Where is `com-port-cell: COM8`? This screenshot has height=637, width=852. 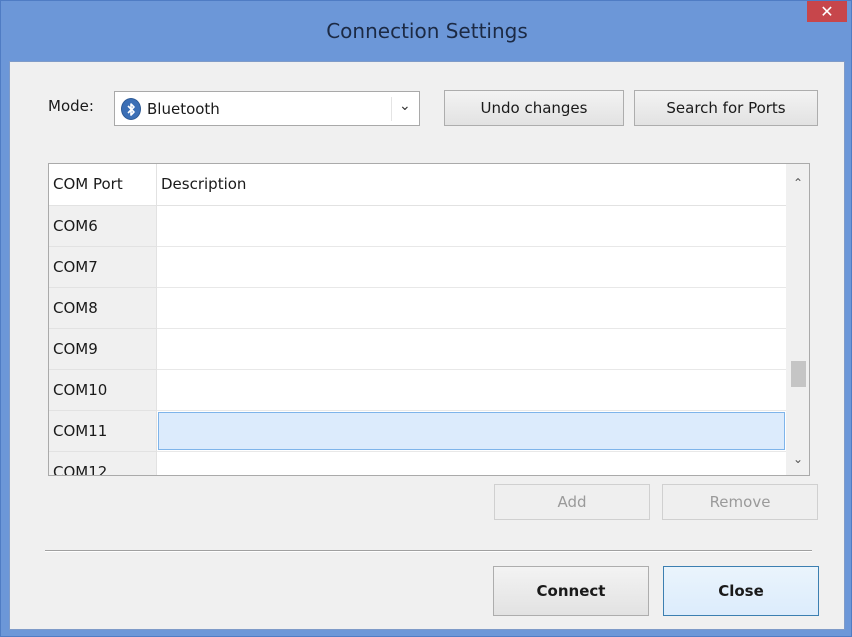 com-port-cell: COM8 is located at coordinates (103, 308).